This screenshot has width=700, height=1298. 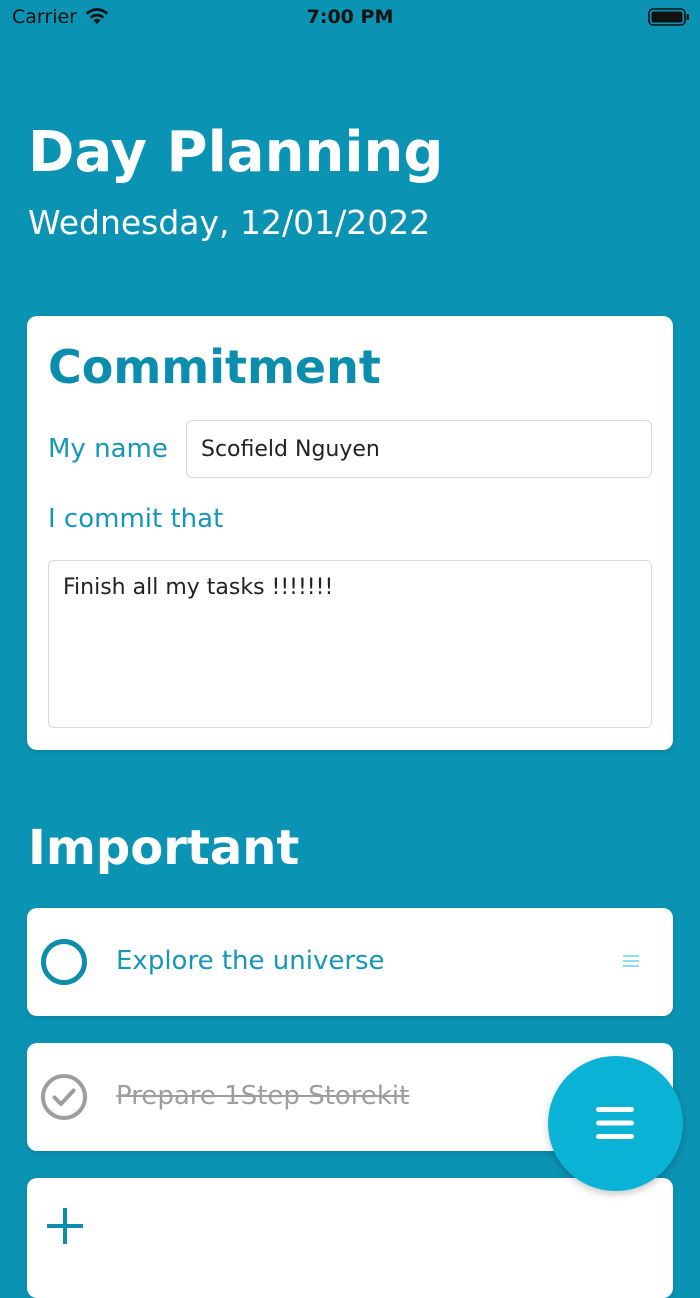 What do you see at coordinates (668, 17) in the screenshot?
I see `battery-icon` at bounding box center [668, 17].